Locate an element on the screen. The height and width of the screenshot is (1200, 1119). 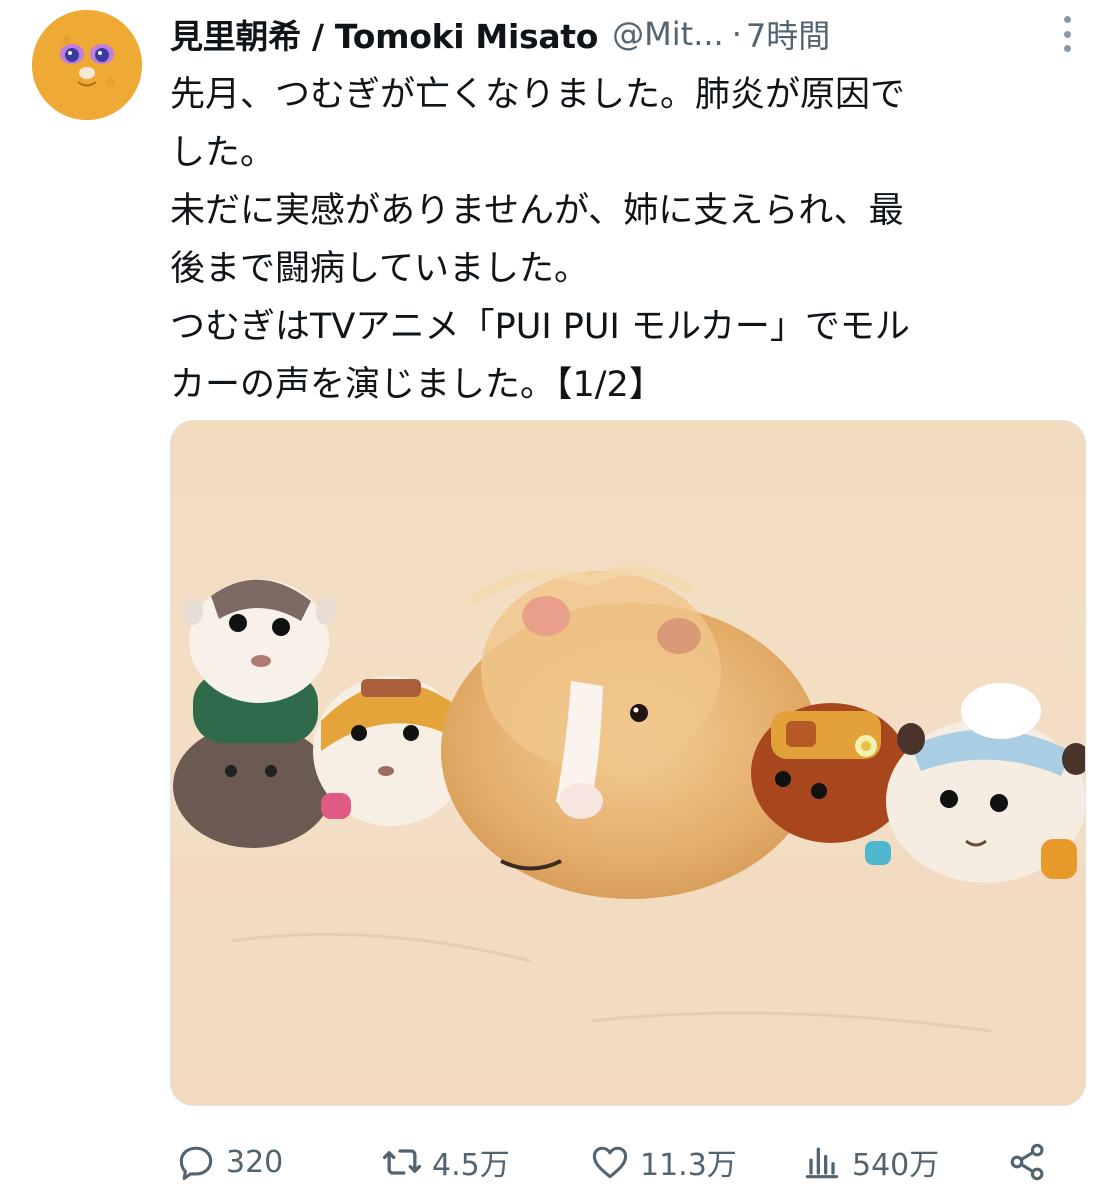
tweet-text-line: つむぎはTVアニメ「PUI PUI モルカー」でモル is located at coordinates (540, 327).